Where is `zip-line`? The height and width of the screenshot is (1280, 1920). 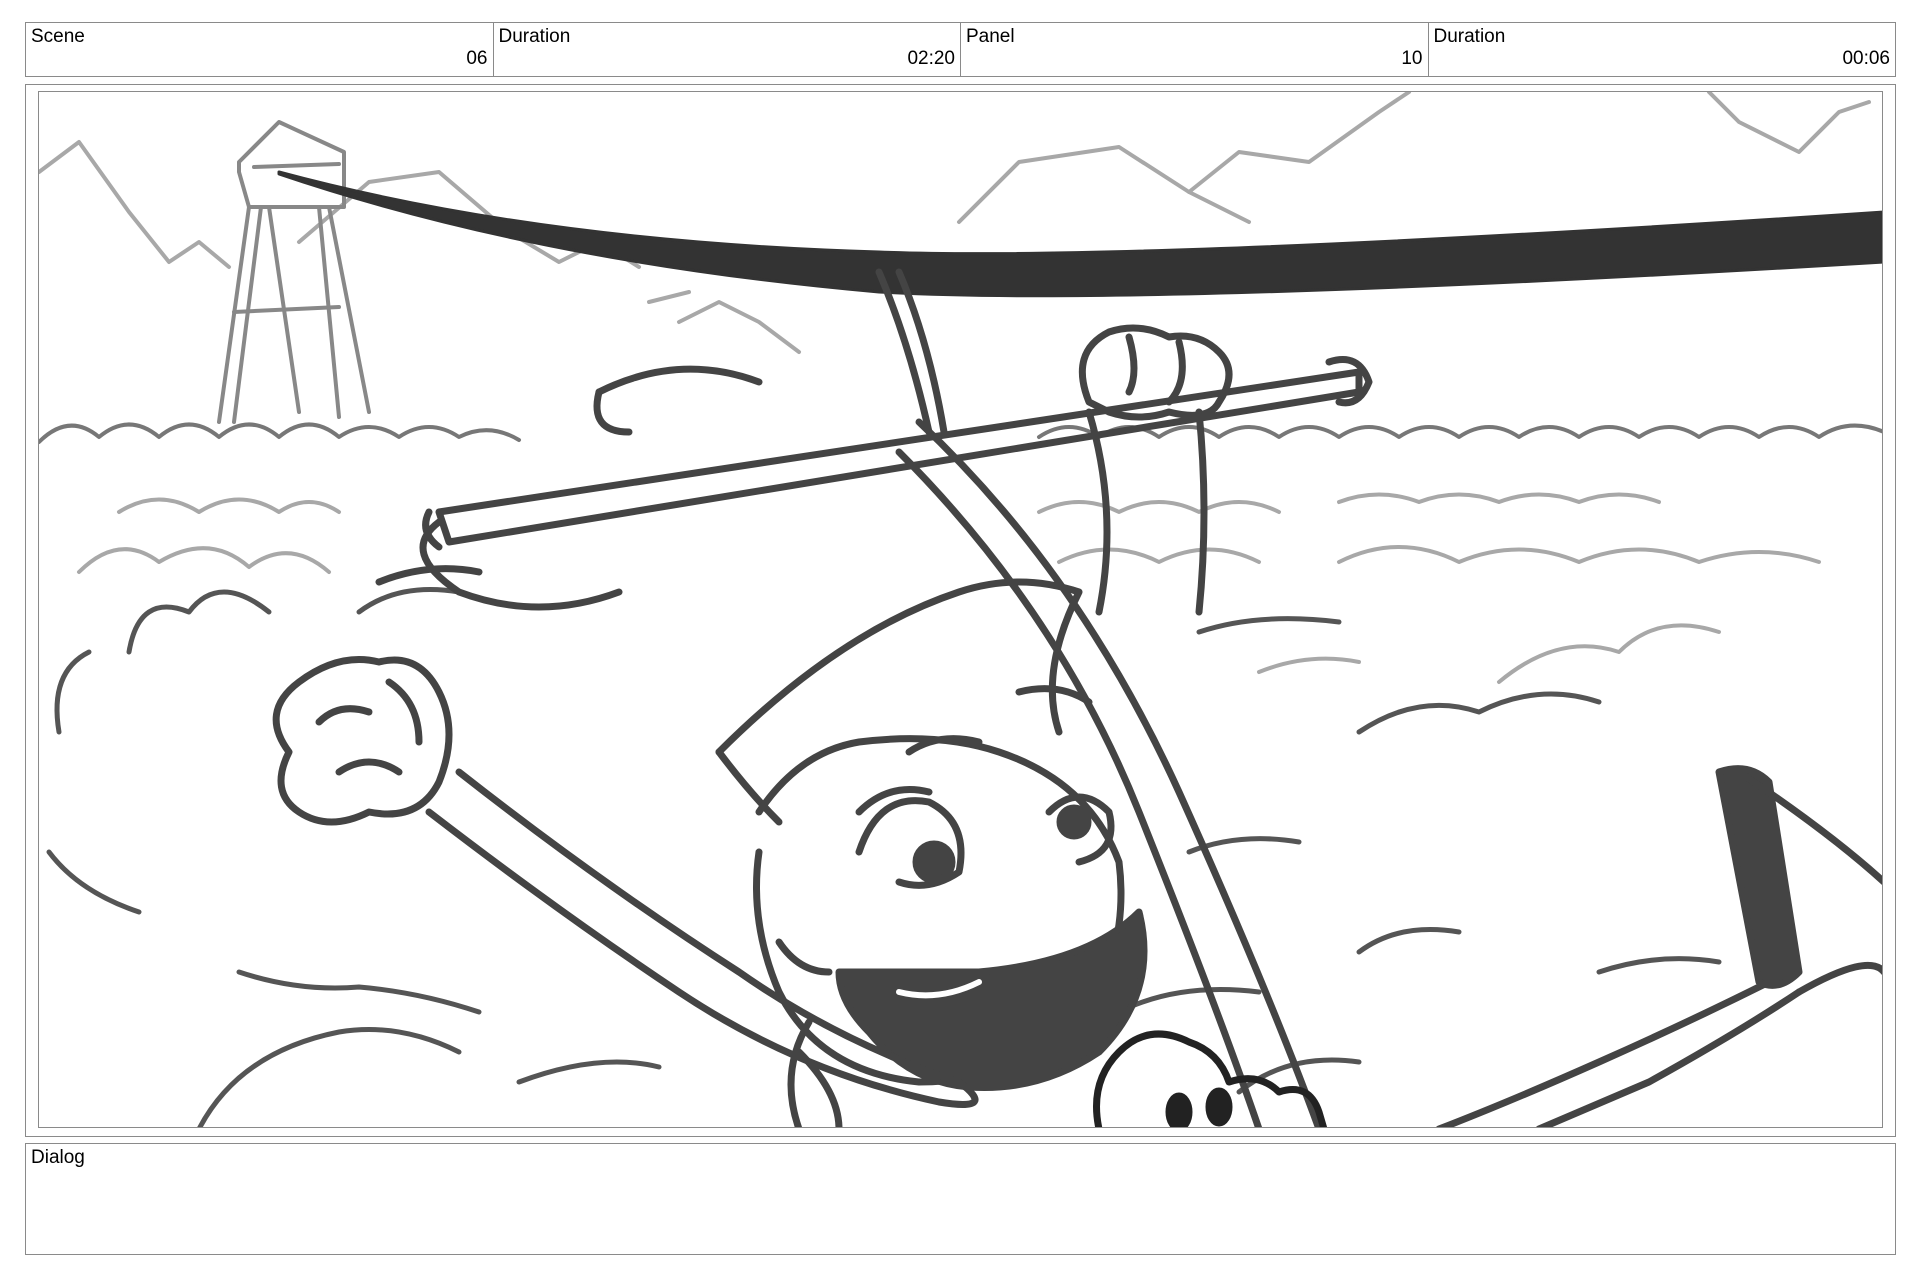 zip-line is located at coordinates (1079, 234).